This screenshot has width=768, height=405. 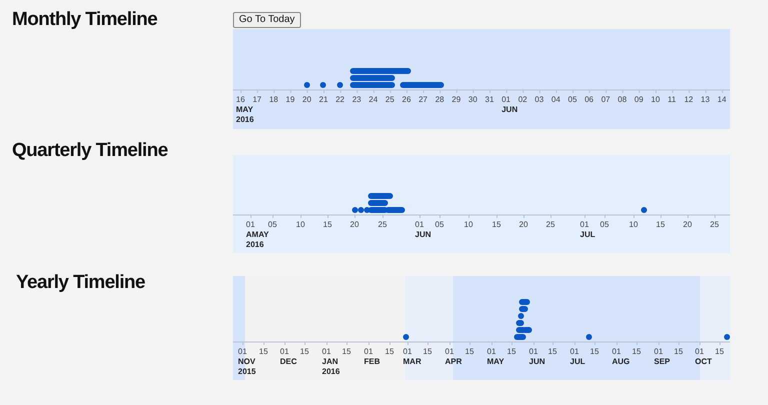 What do you see at coordinates (456, 100) in the screenshot?
I see `tick-label: 29` at bounding box center [456, 100].